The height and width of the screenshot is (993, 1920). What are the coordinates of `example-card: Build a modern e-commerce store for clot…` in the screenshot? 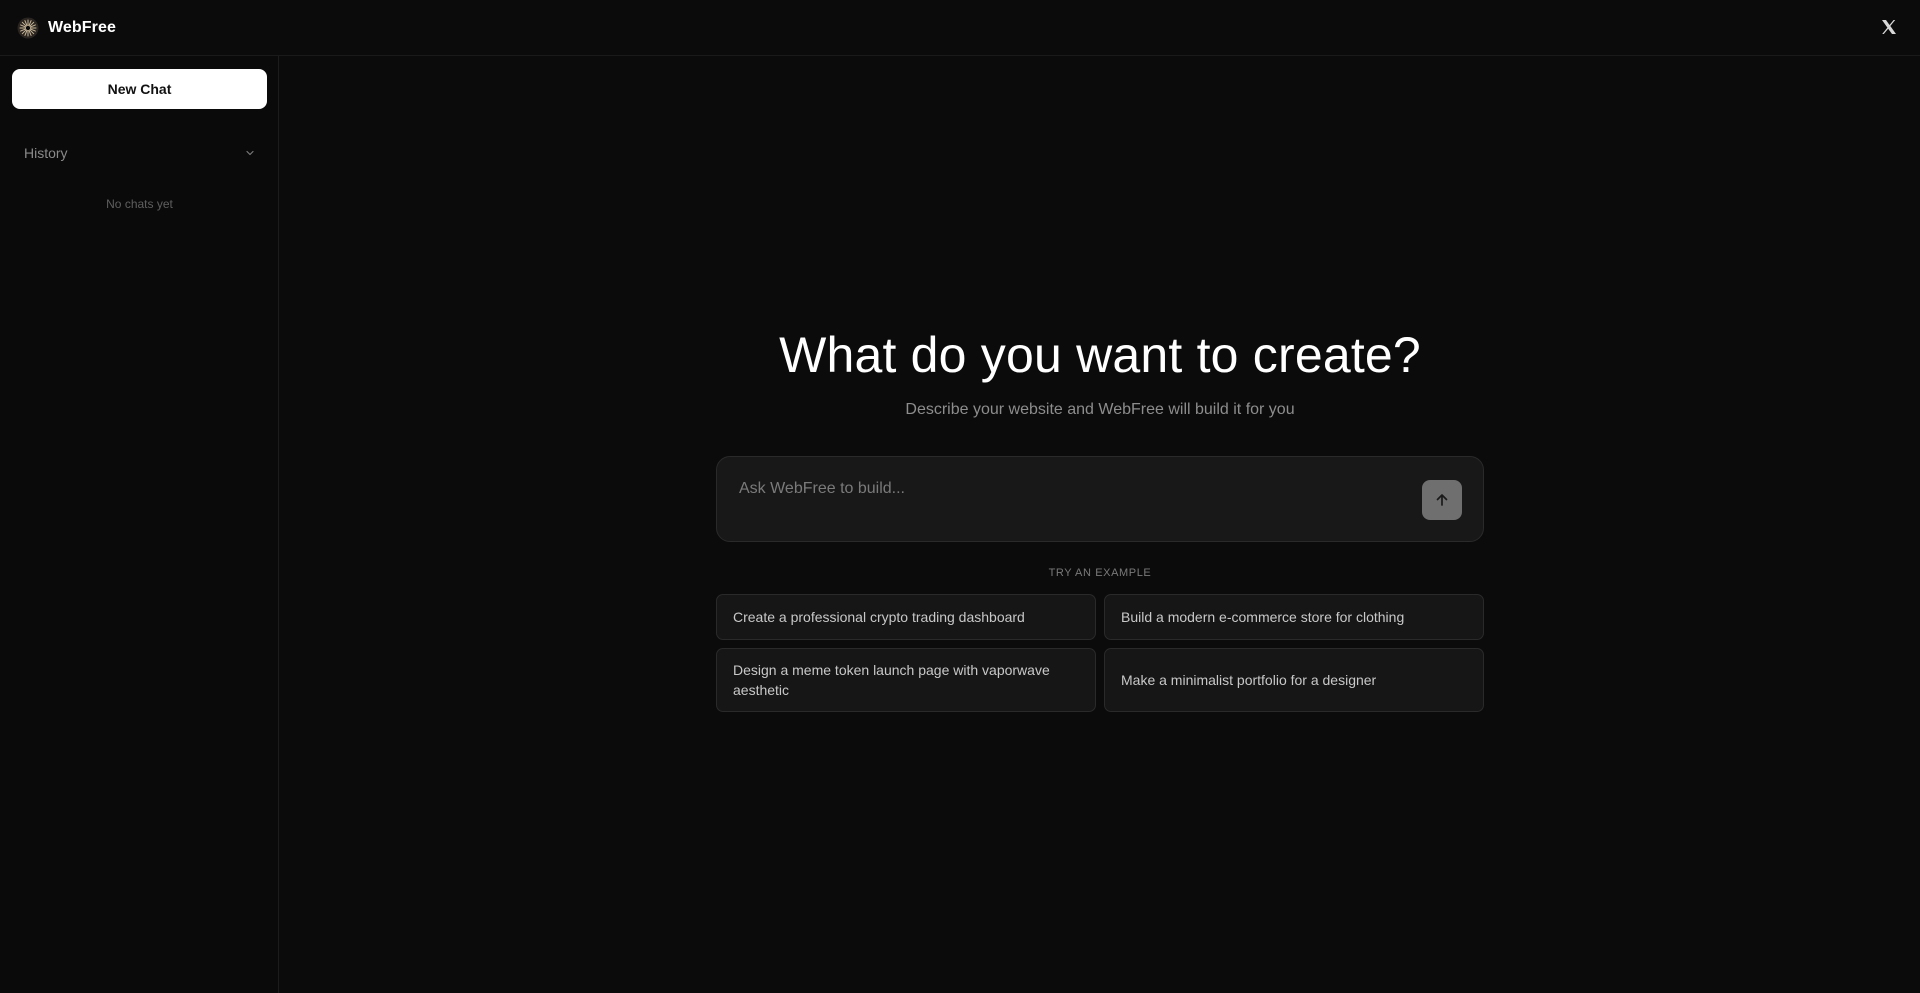 It's located at (1294, 617).